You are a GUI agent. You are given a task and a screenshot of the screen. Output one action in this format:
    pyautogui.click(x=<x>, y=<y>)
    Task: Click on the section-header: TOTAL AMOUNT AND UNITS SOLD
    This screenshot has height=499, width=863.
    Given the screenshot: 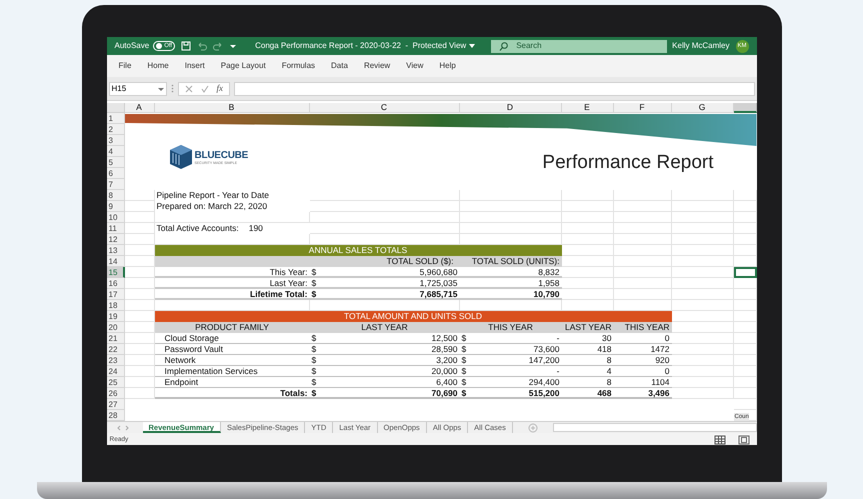 What is the action you would take?
    pyautogui.click(x=413, y=316)
    